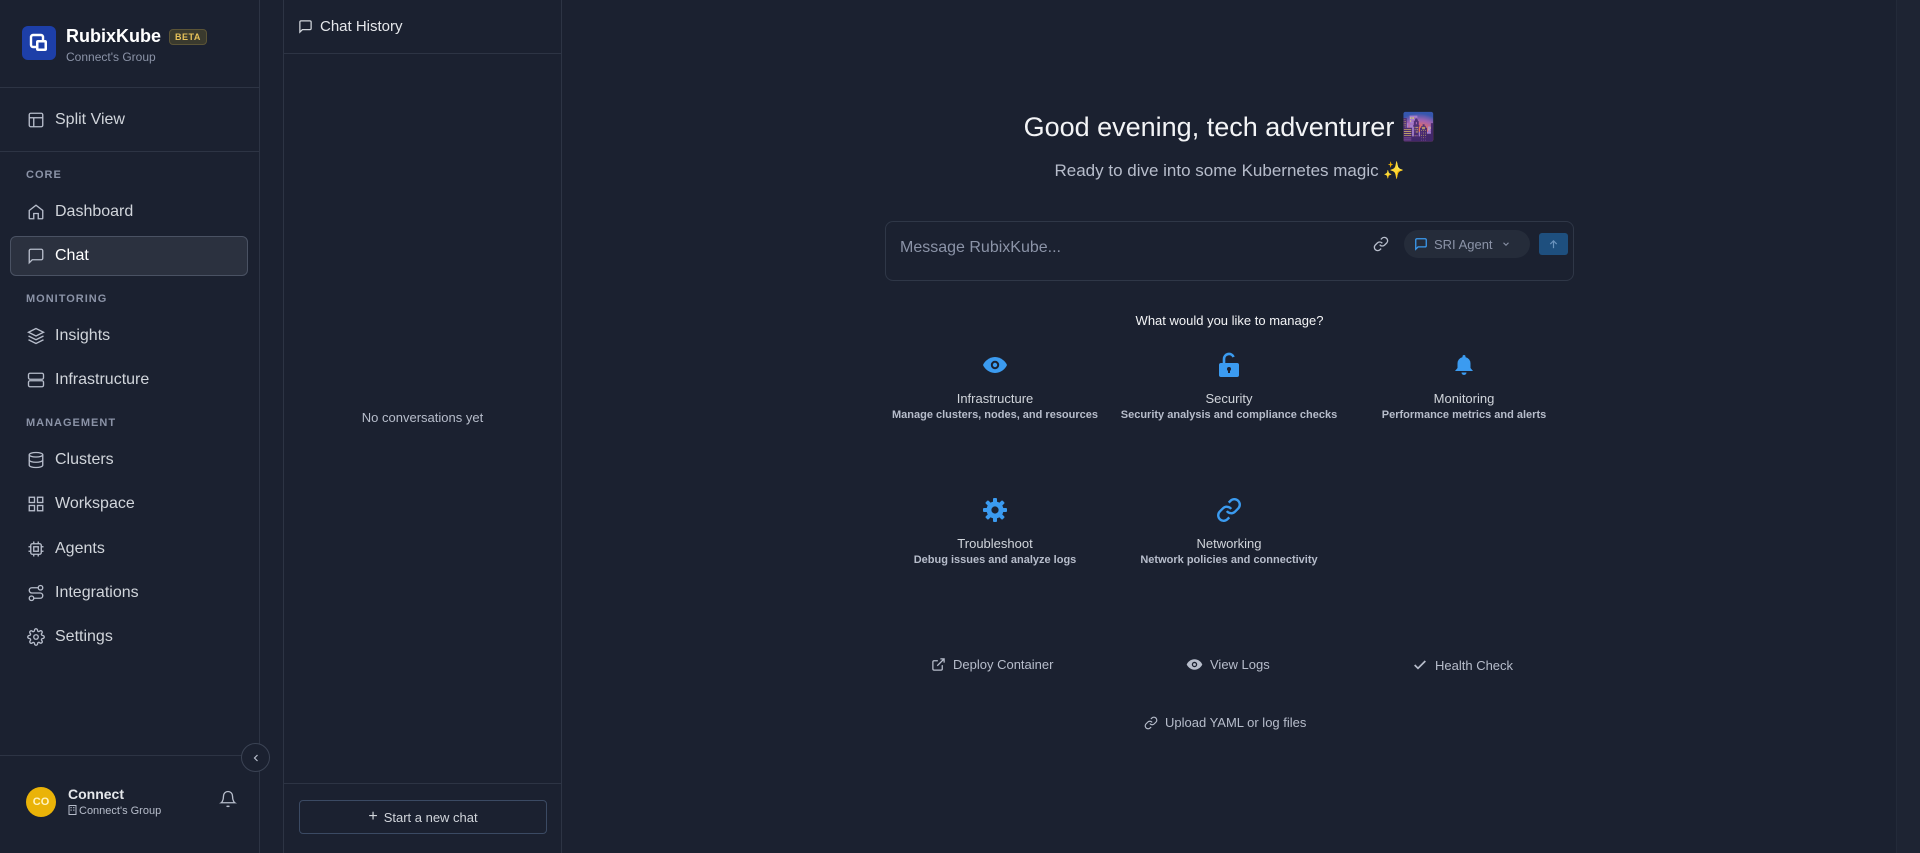 The image size is (1920, 853). I want to click on brand-group: Connect's Group, so click(111, 57).